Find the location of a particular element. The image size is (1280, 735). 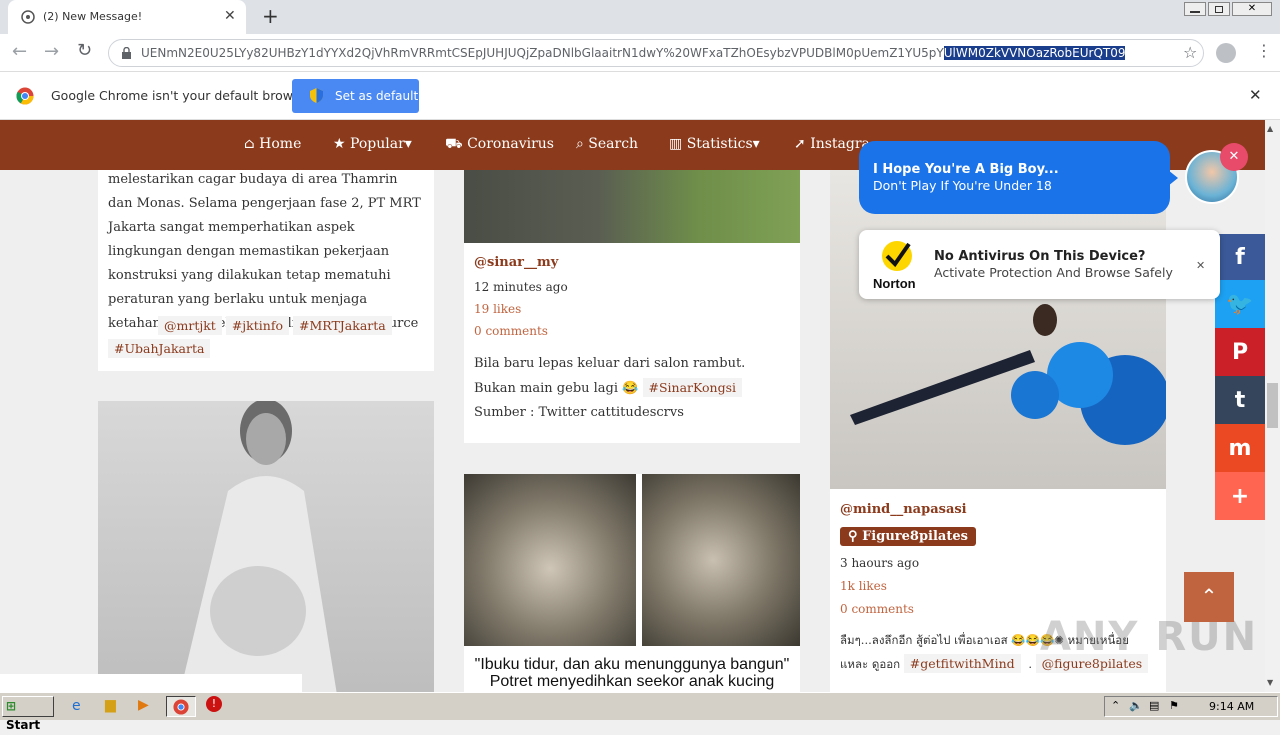

nav-popular: ★ Popular▾ is located at coordinates (372, 144).